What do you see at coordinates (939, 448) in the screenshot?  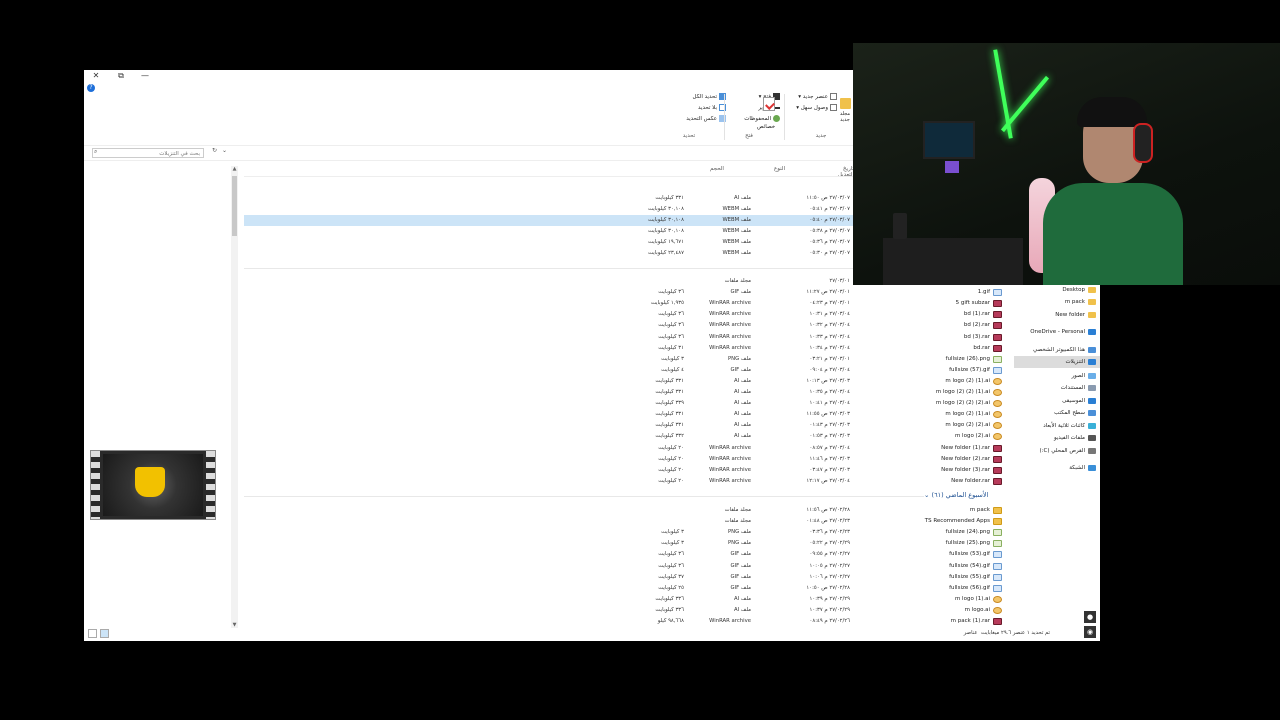 I see `file-name-cell: New folder (1).rar` at bounding box center [939, 448].